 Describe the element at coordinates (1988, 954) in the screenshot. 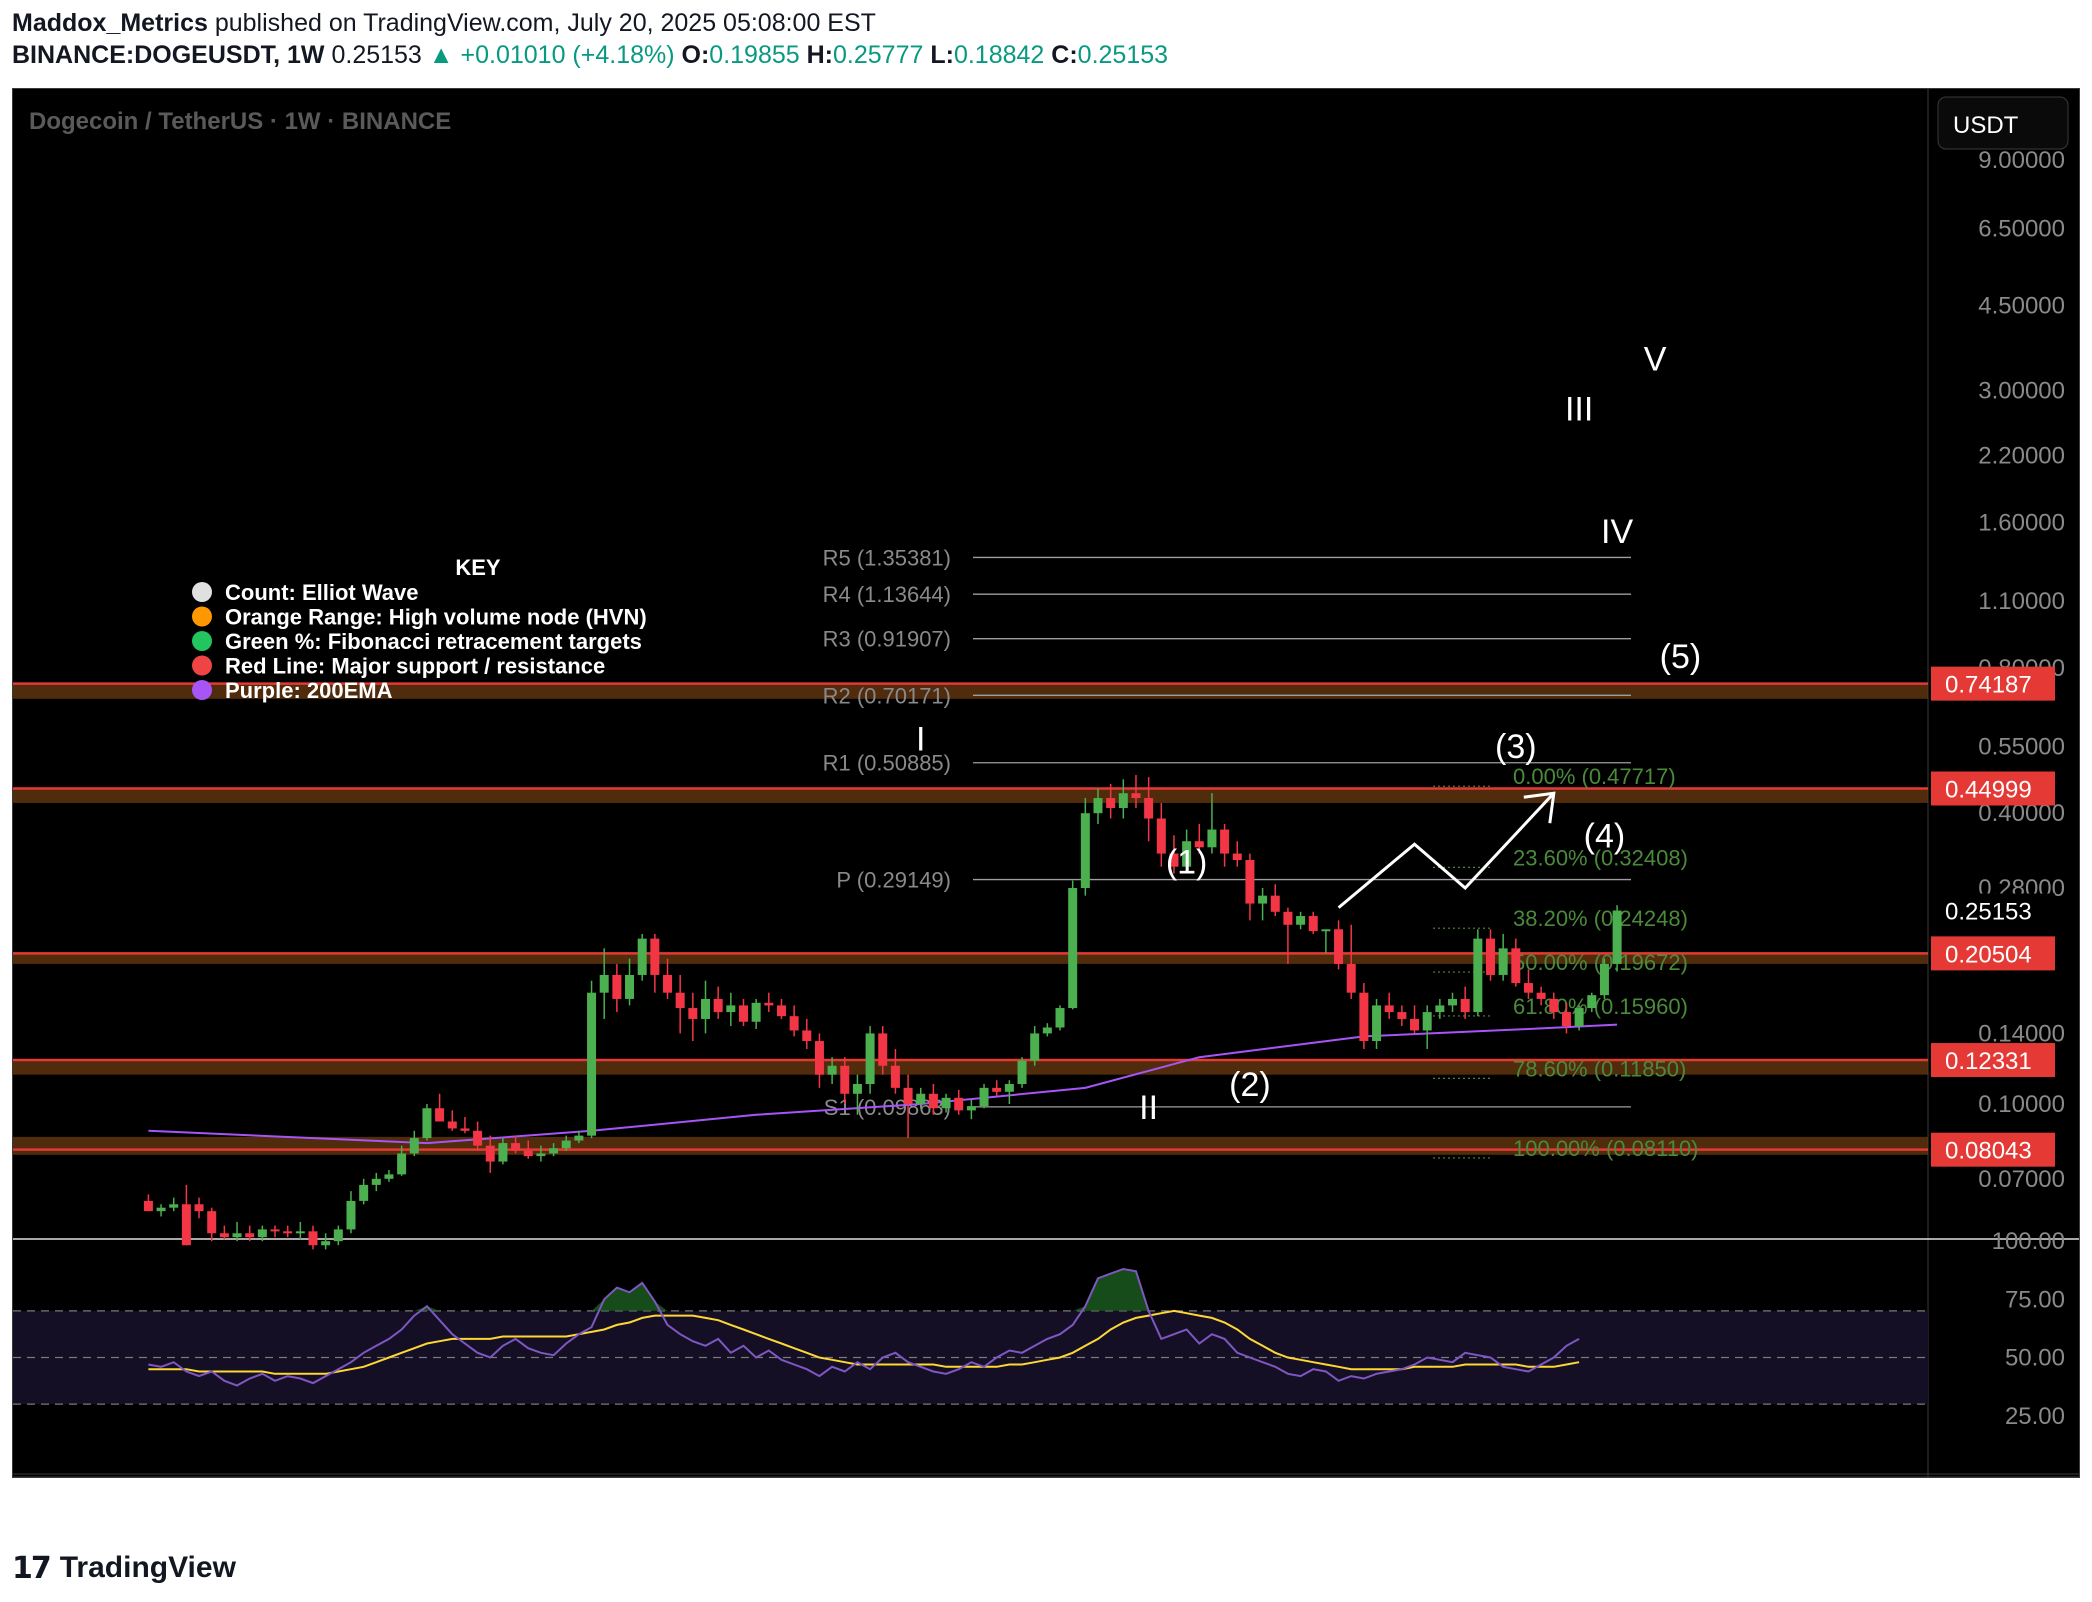

I see `price-badge-label-3: 0.20504` at that location.